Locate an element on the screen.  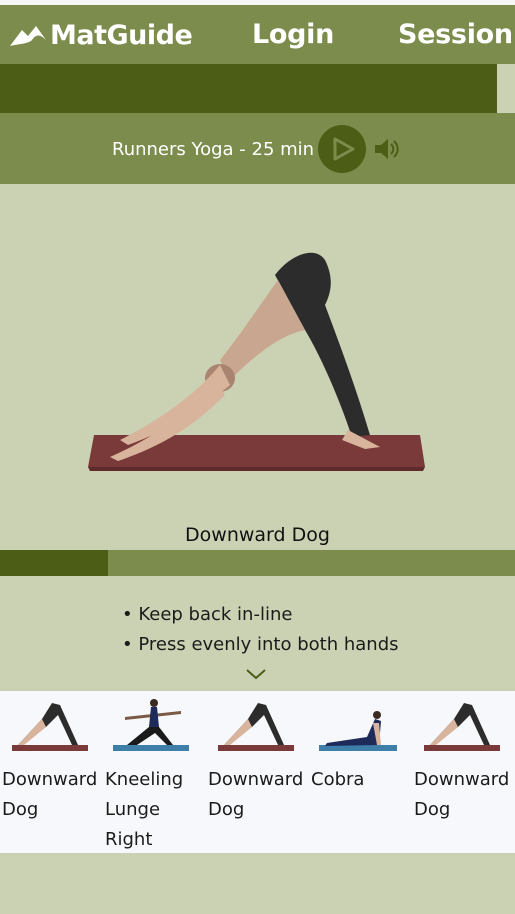
top-nav: MatGuide Login Session is located at coordinates (257, 34).